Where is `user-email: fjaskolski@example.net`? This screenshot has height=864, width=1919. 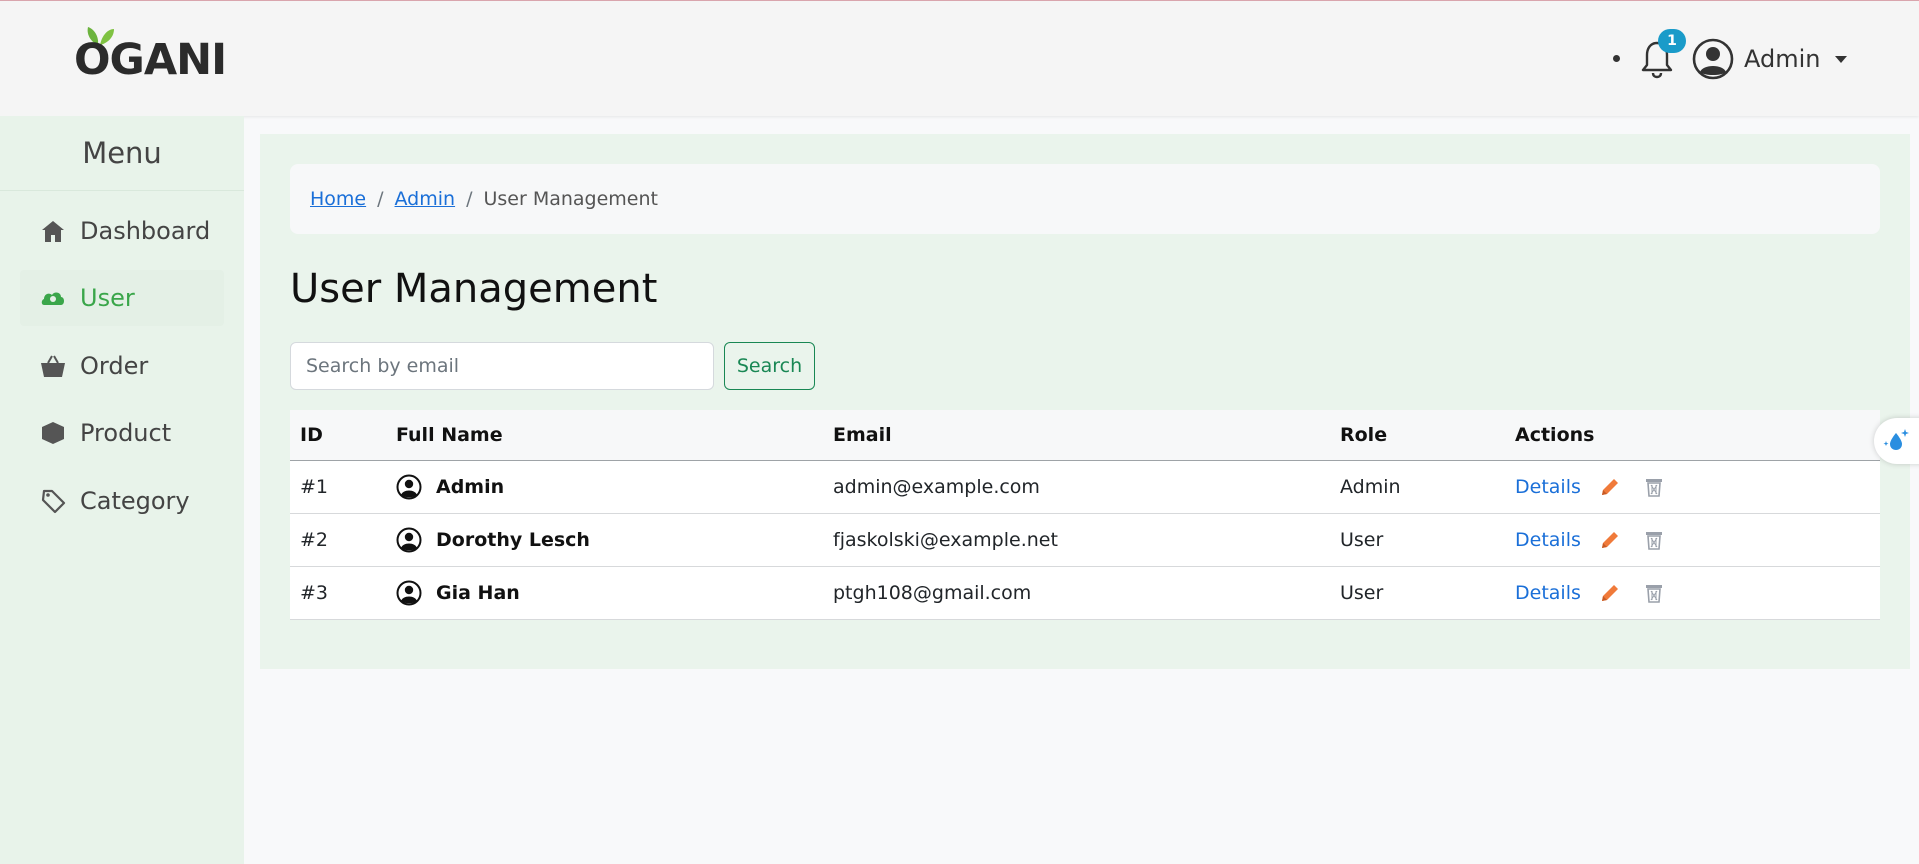
user-email: fjaskolski@example.net is located at coordinates (945, 539).